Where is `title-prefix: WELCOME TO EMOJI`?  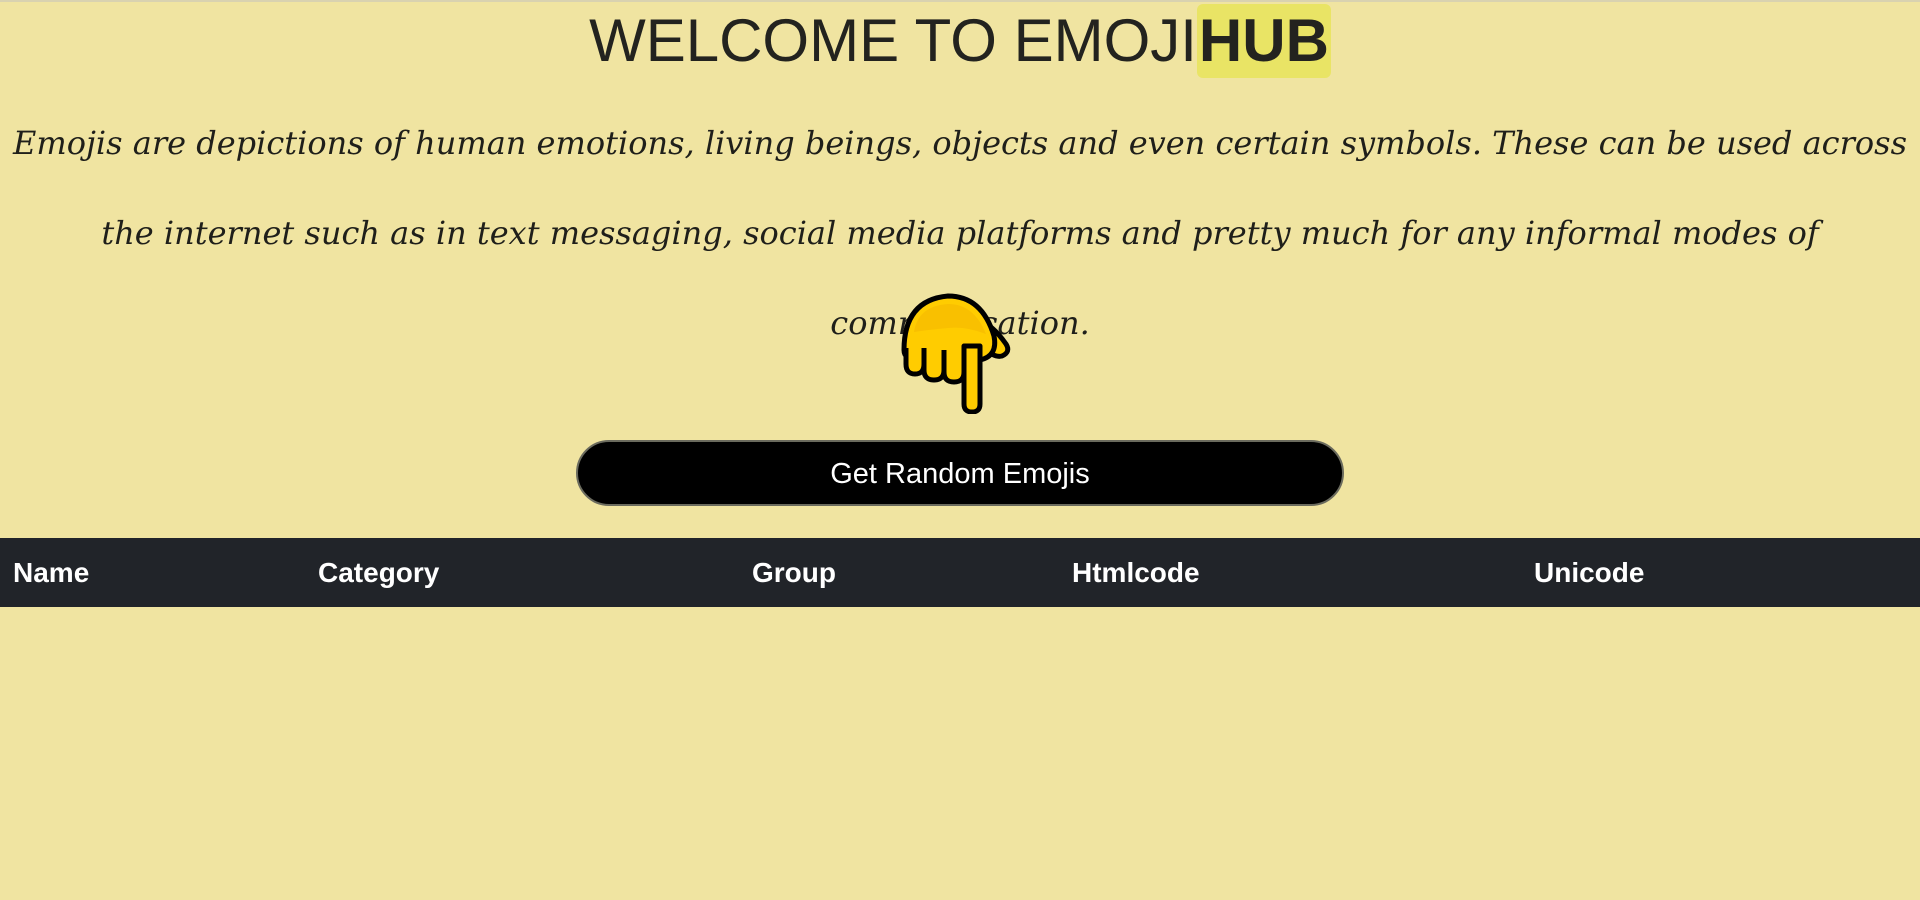
title-prefix: WELCOME TO EMOJI is located at coordinates (893, 40).